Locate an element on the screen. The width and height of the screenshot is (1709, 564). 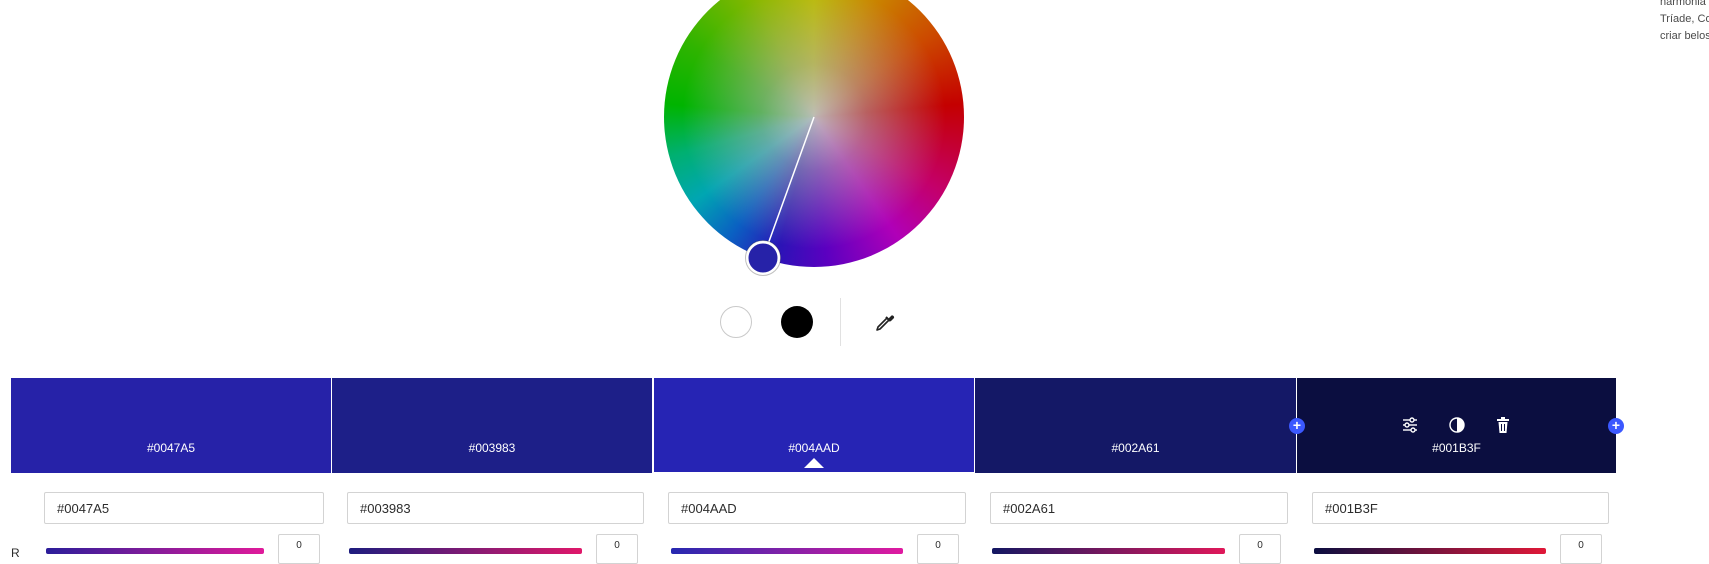
side-text-line: Tríade, Co is located at coordinates (1684, 19).